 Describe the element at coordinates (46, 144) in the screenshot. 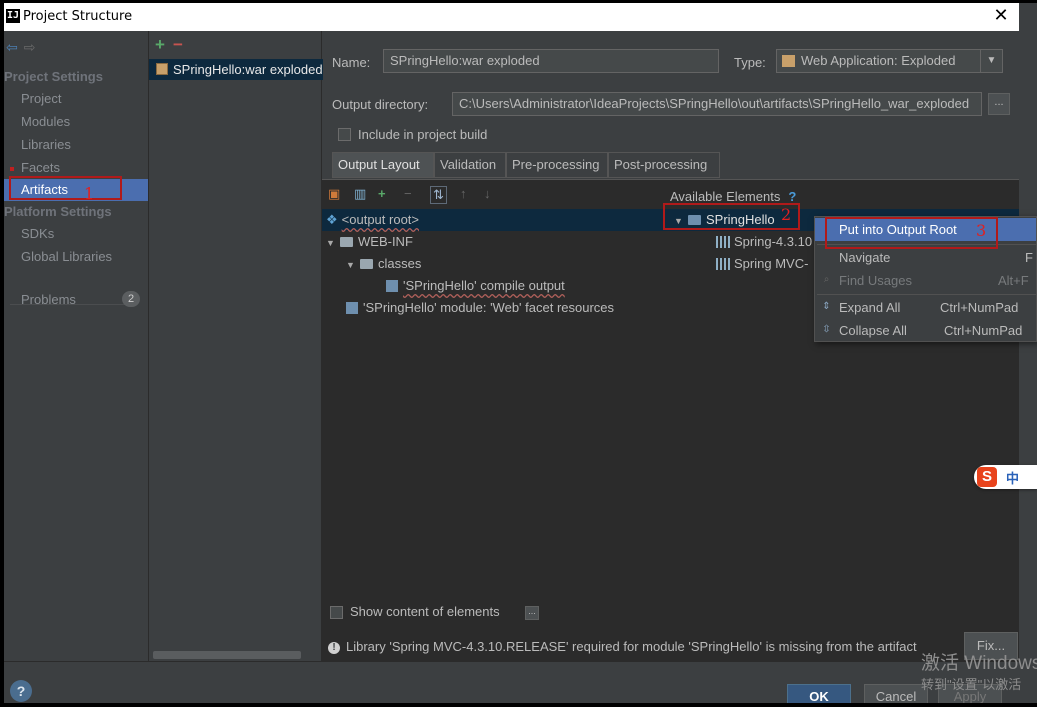

I see `nav-item-libraries: Libraries` at that location.